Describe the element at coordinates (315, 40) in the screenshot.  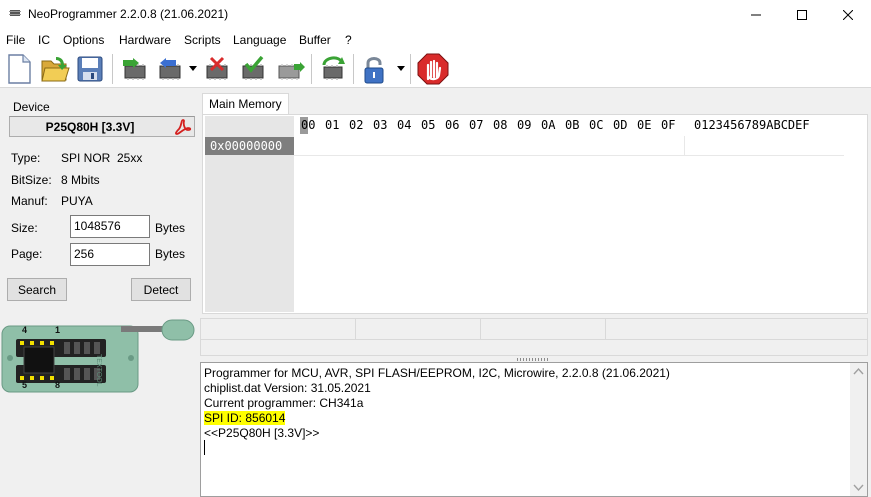
I see `menu-buffer: Buffer` at that location.